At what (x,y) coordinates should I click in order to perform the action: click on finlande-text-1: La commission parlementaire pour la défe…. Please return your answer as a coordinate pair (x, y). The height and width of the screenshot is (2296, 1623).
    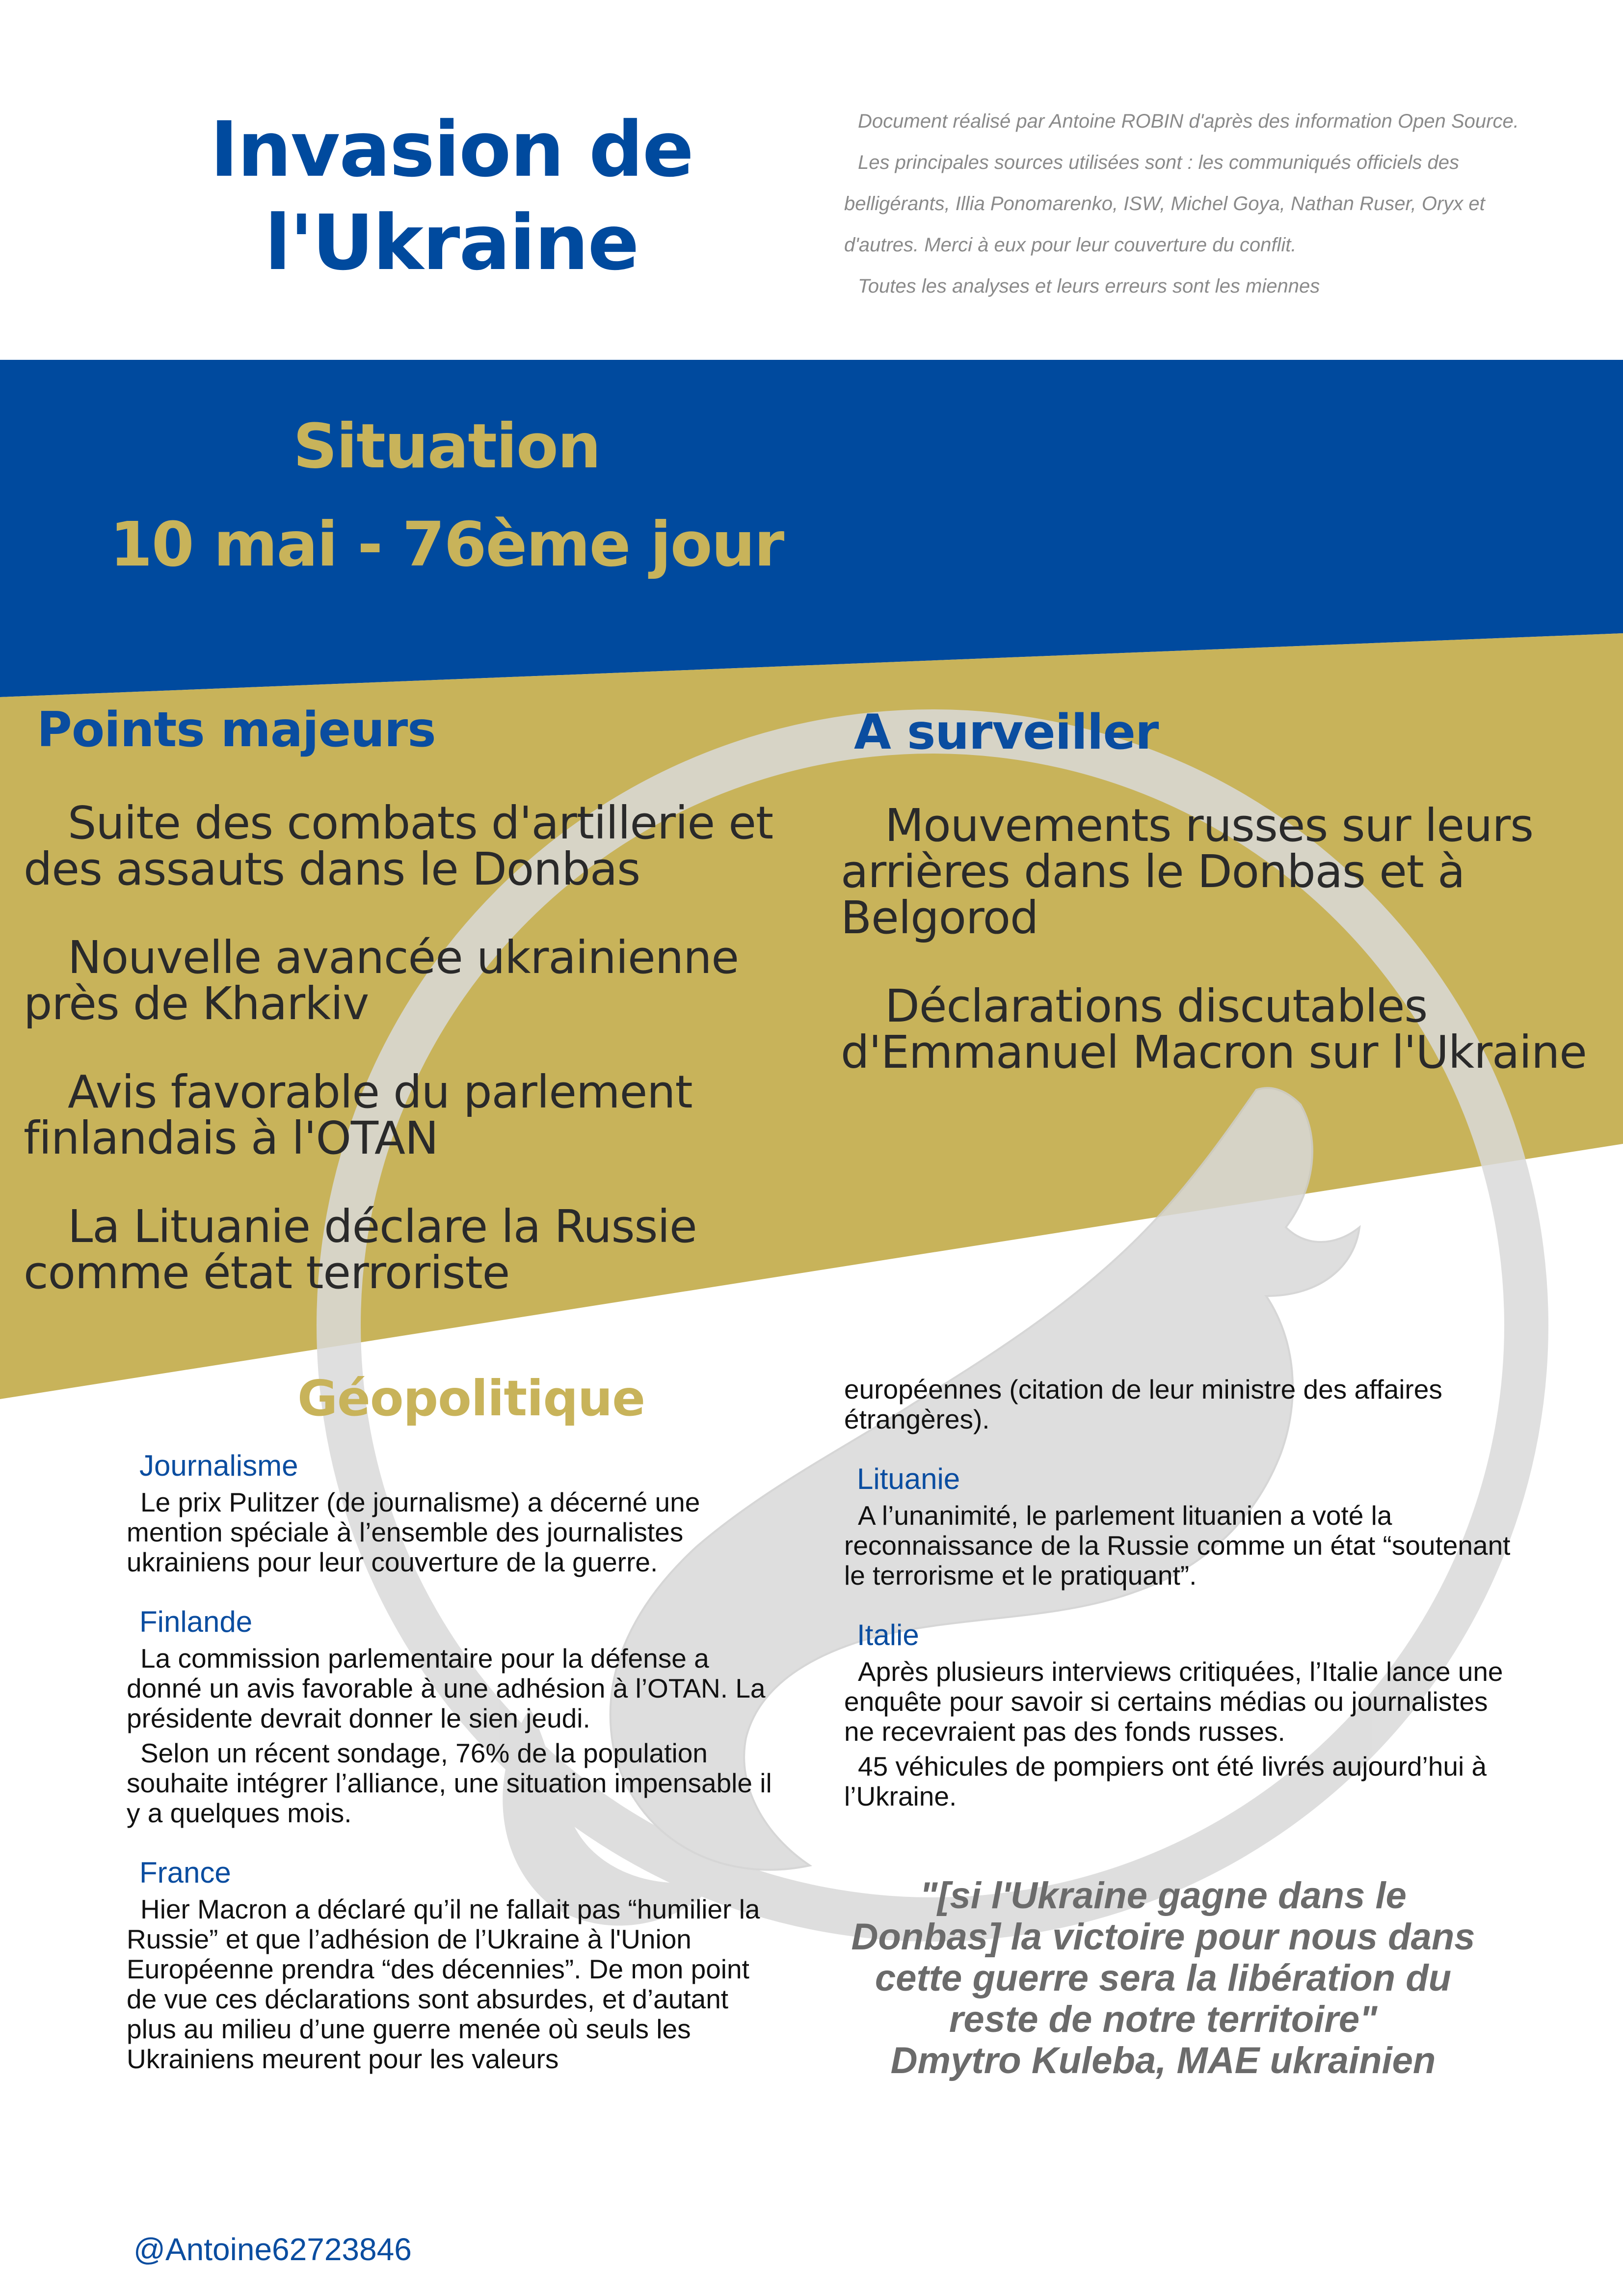
    Looking at the image, I should click on (446, 1688).